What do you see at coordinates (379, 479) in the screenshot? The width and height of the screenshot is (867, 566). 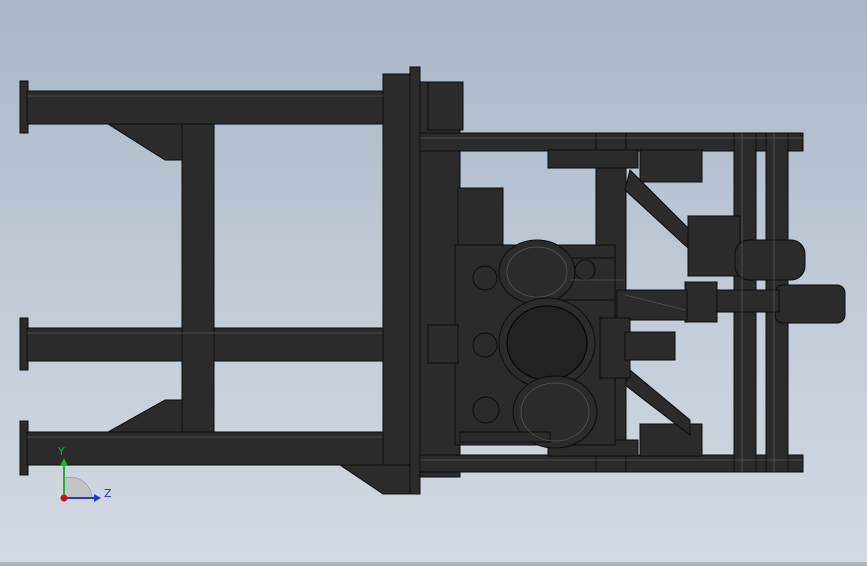 I see `base-foot` at bounding box center [379, 479].